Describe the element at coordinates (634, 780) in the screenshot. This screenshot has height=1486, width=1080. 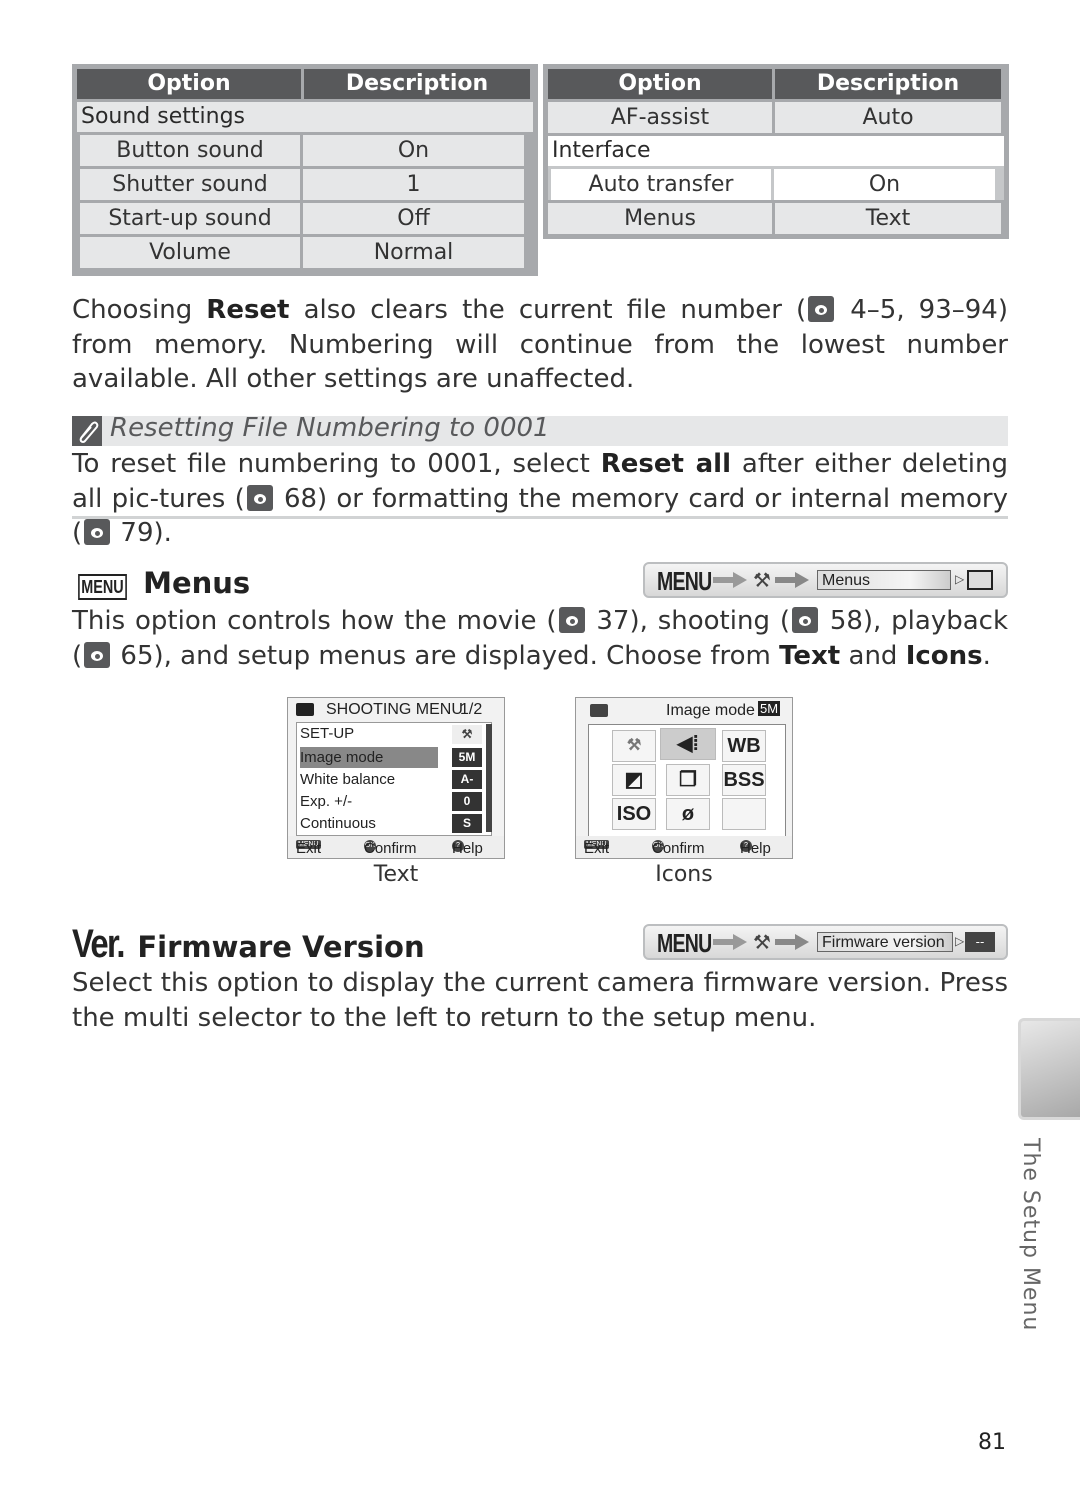
I see `exposure-icon: ◩` at that location.